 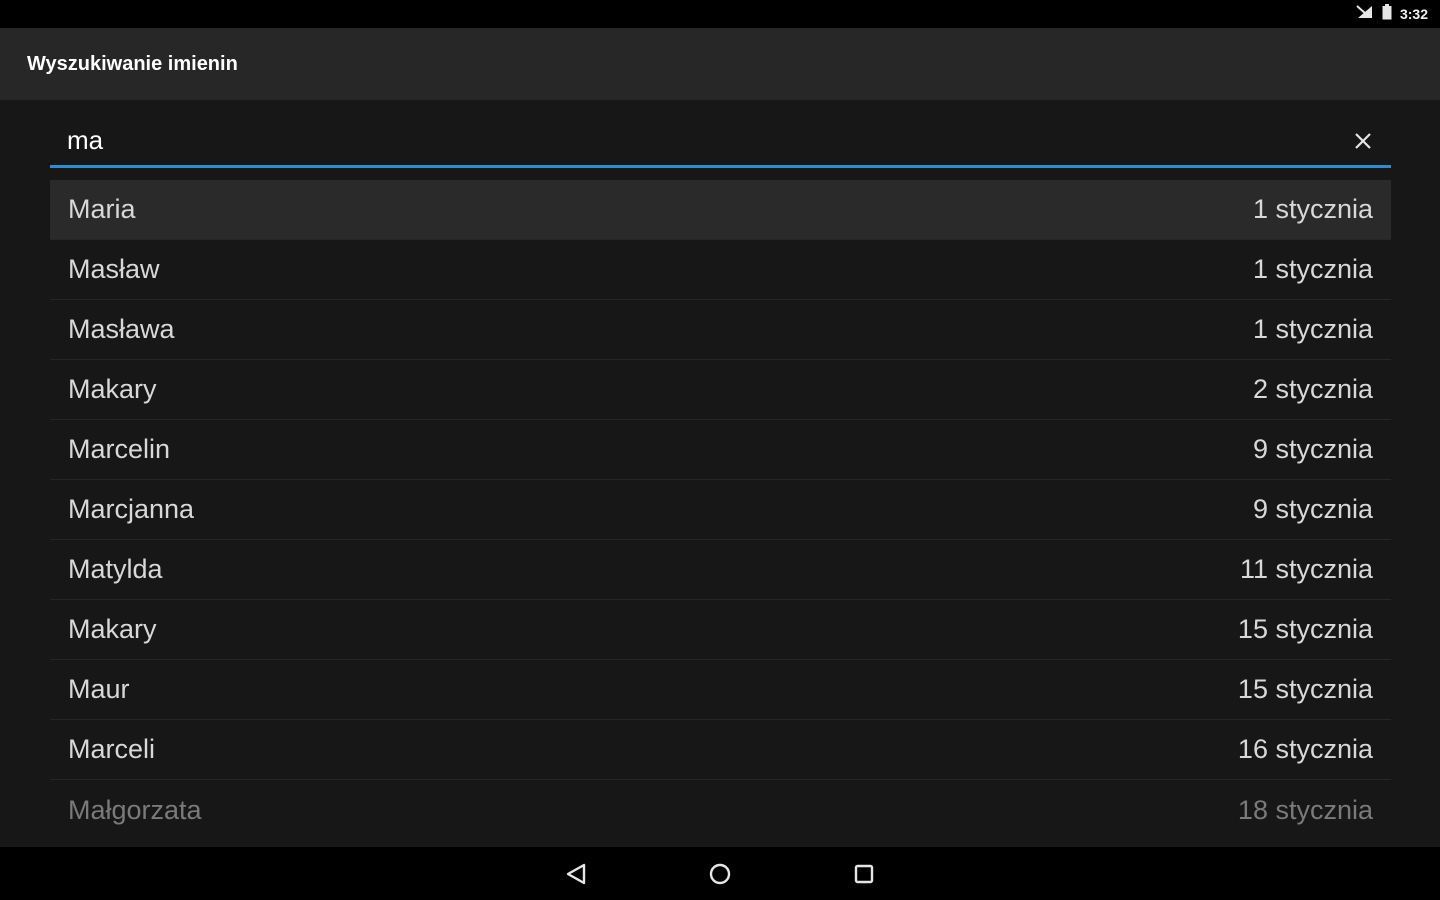 I want to click on back-button, so click(x=576, y=874).